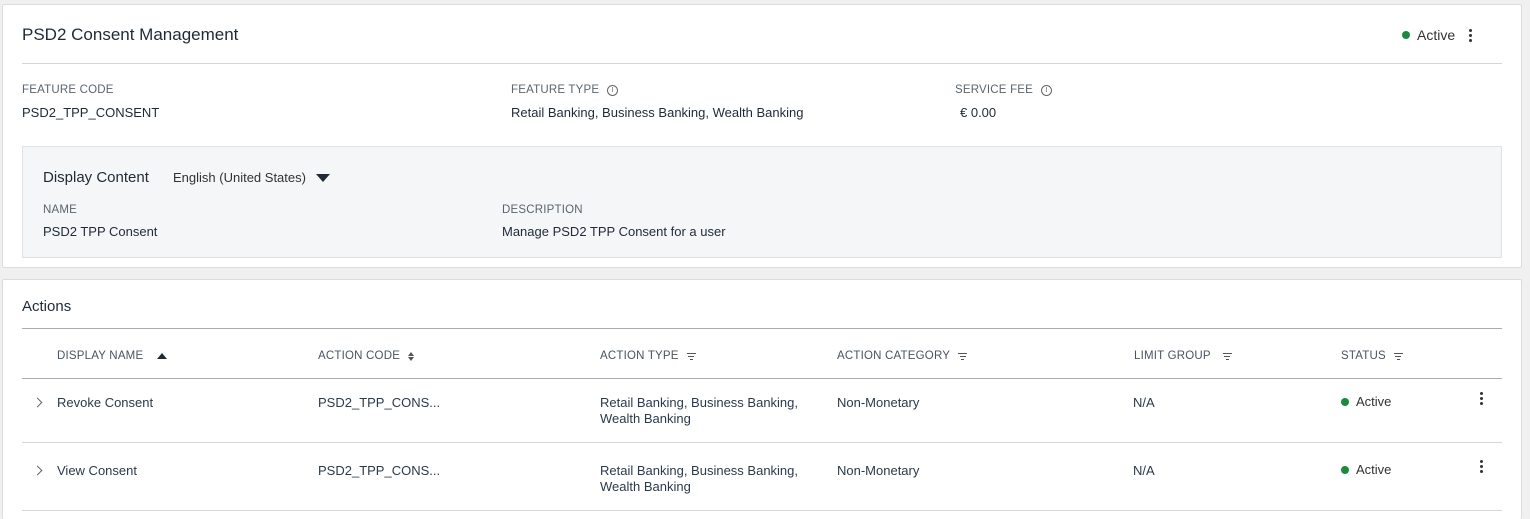  Describe the element at coordinates (411, 356) in the screenshot. I see `sort-icon` at that location.